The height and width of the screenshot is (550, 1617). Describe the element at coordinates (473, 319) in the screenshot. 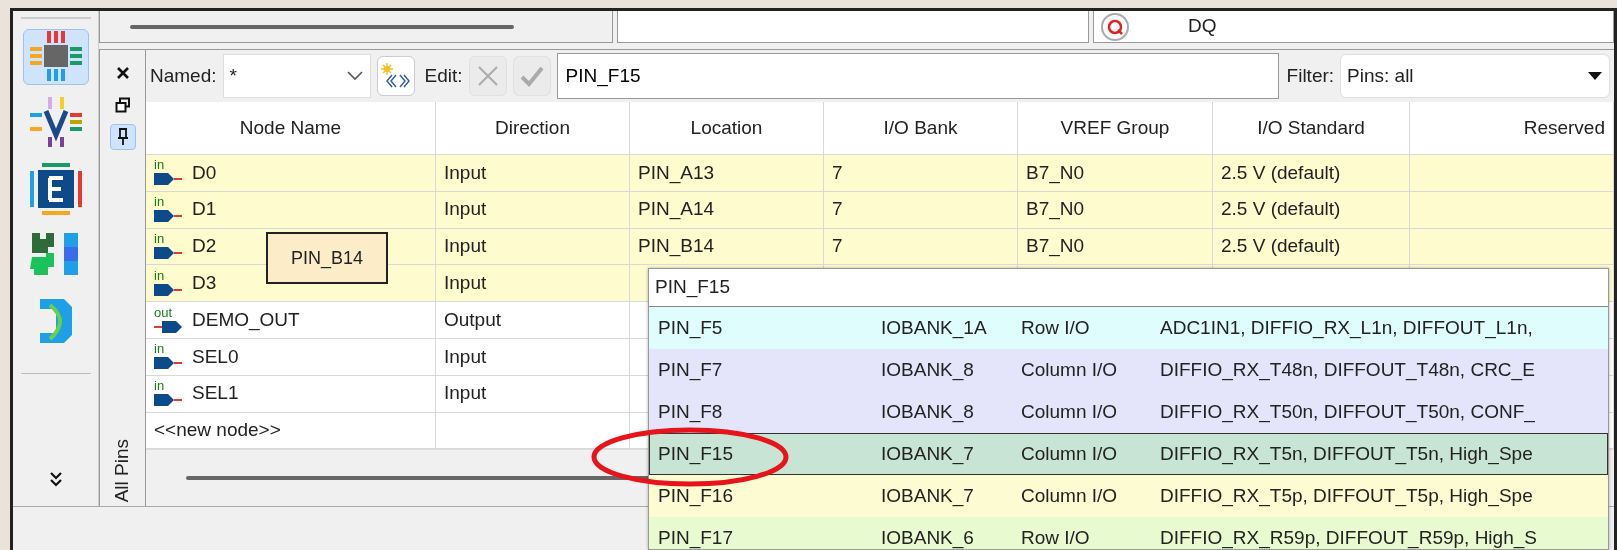

I see `table-cell-text: Output` at that location.